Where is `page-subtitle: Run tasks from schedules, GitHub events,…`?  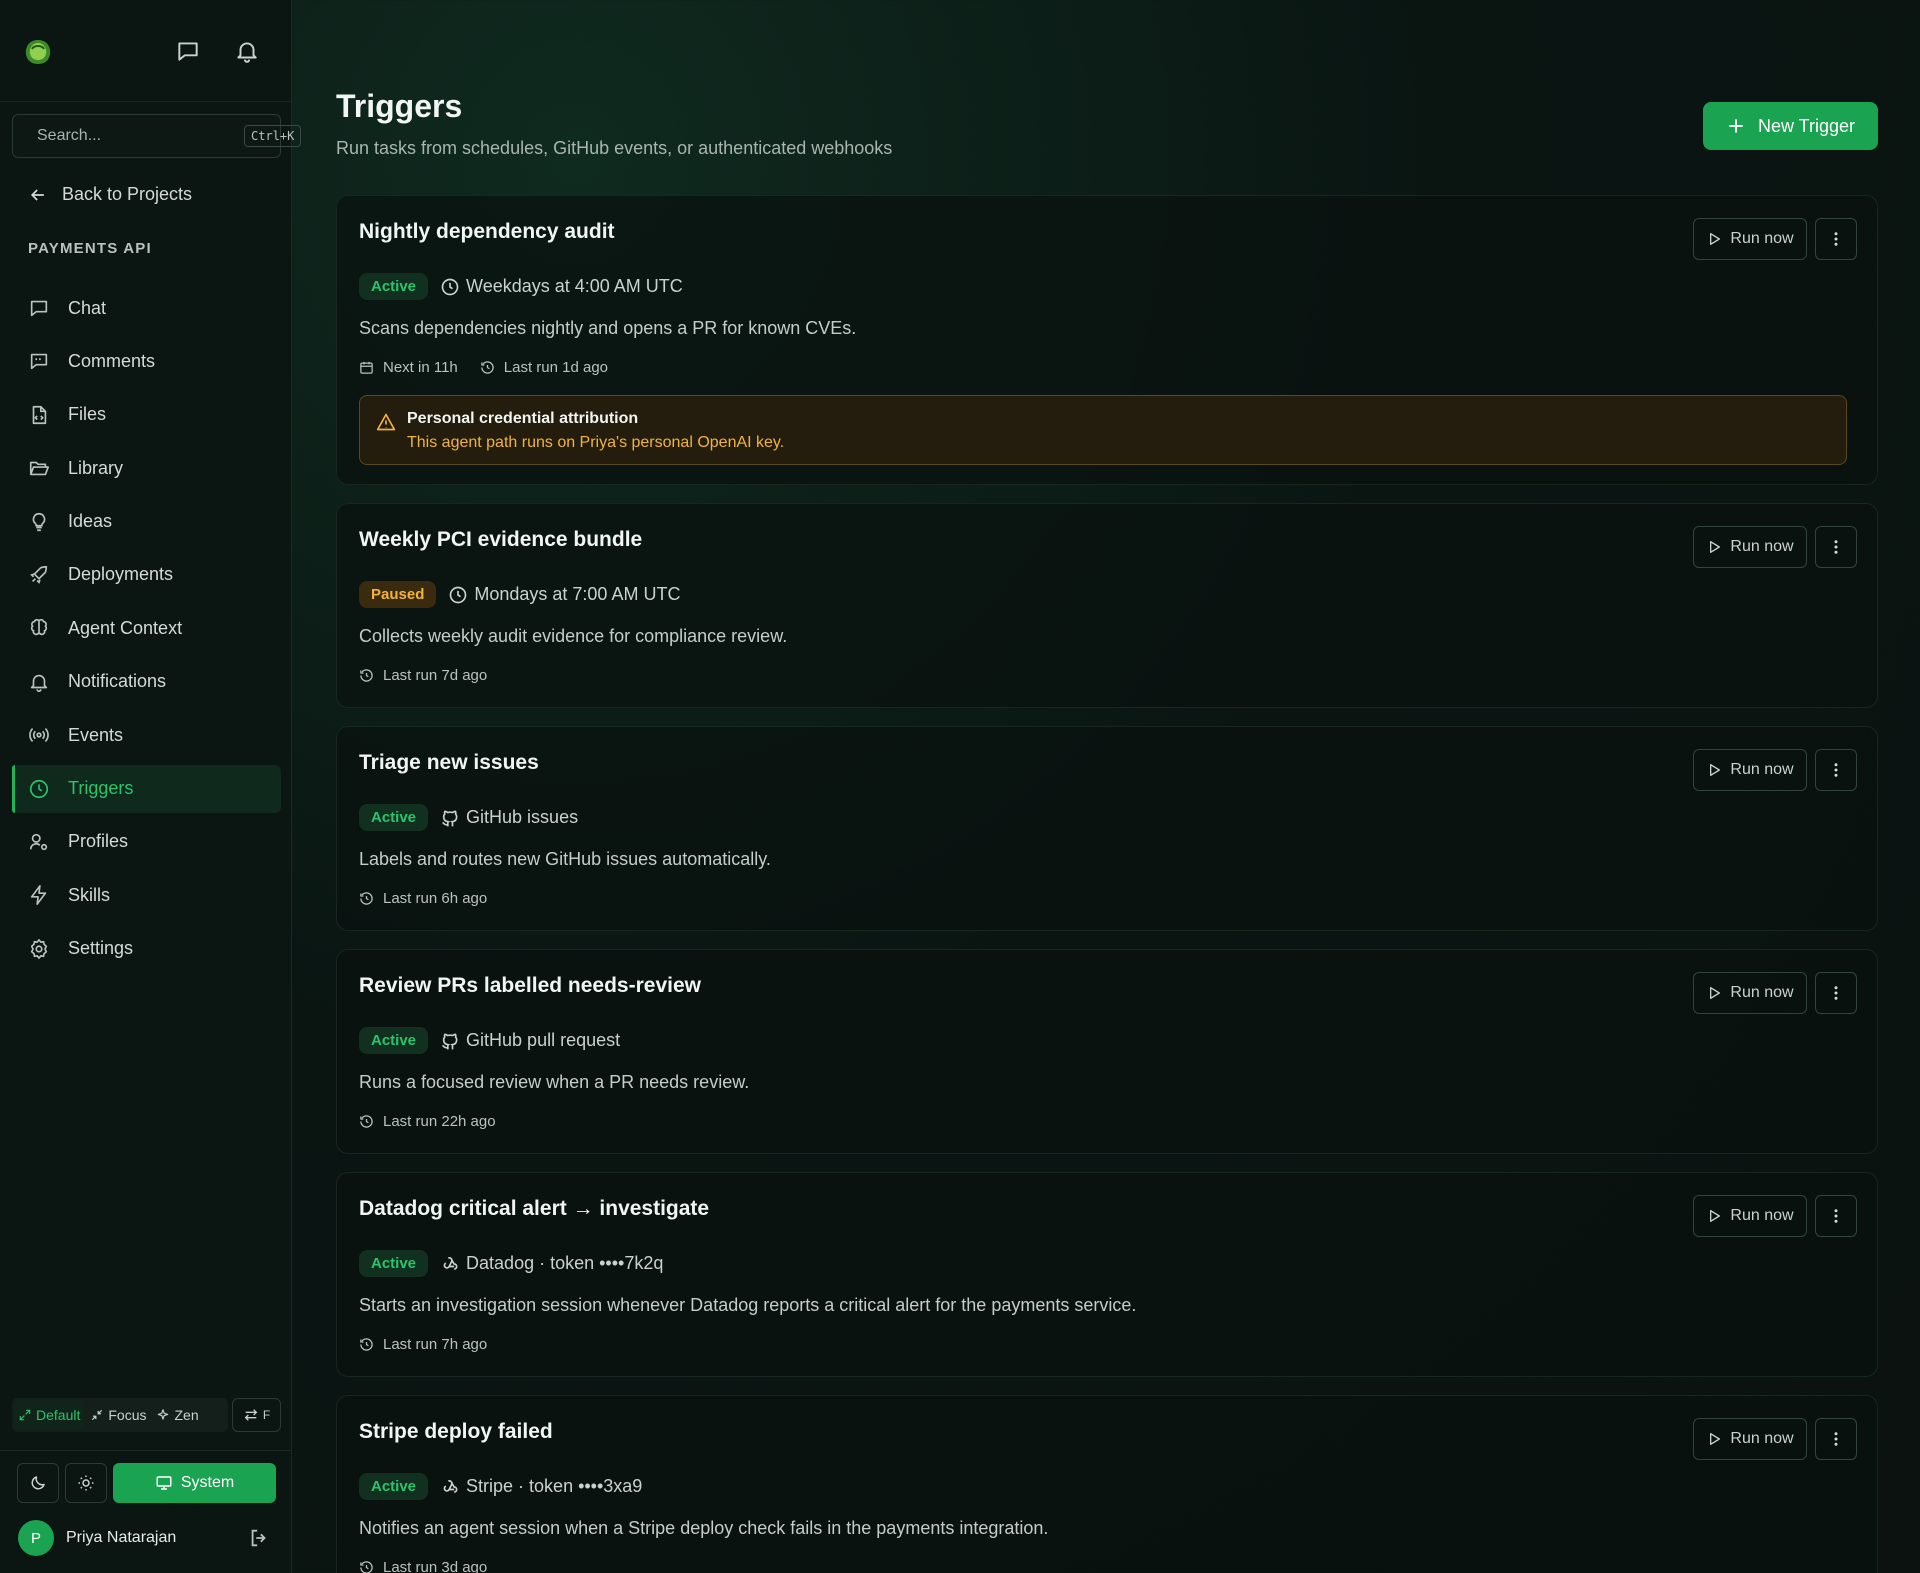 page-subtitle: Run tasks from schedules, GitHub events,… is located at coordinates (614, 148).